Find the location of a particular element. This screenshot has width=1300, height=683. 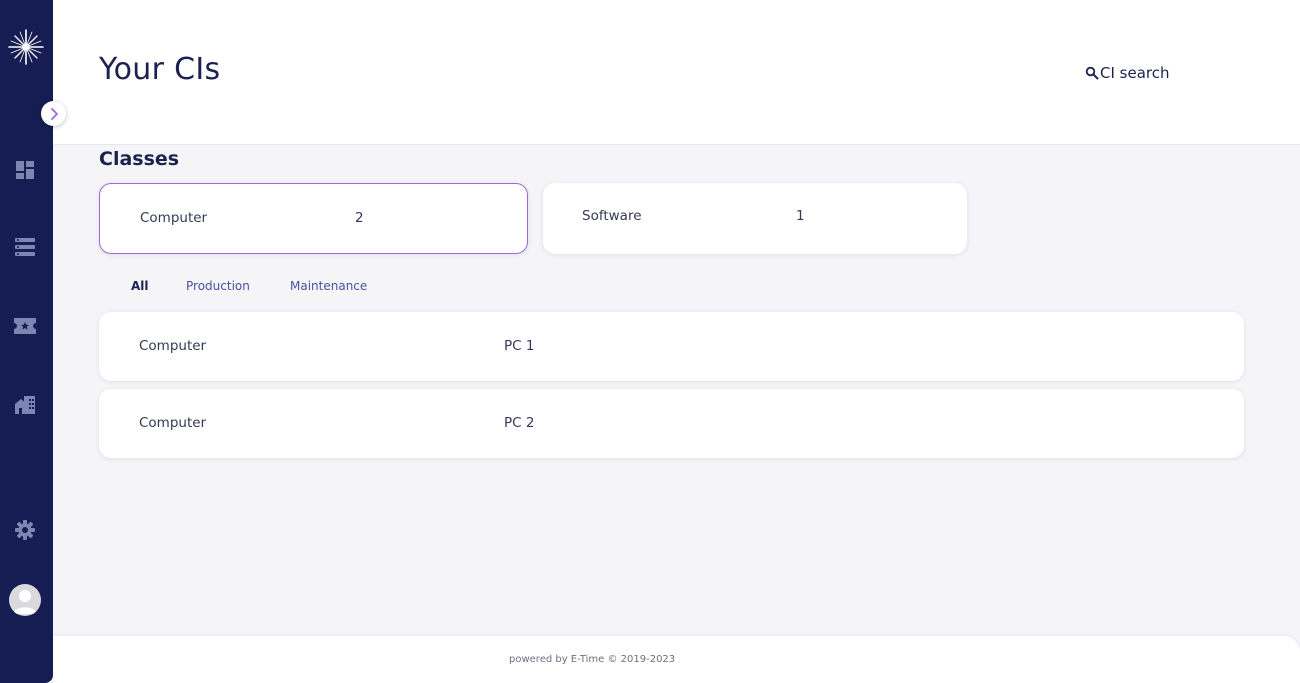

table-row: Computer PC 1 is located at coordinates (671, 346).